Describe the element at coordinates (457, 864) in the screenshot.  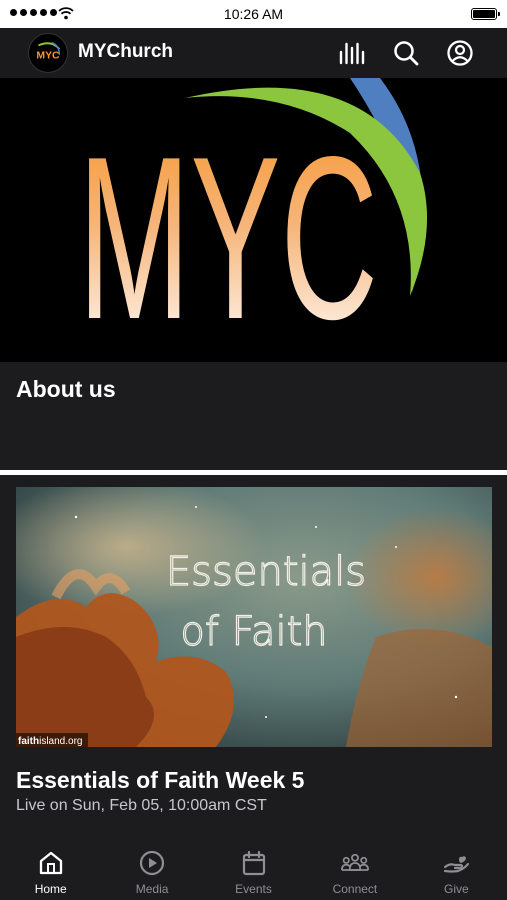
I see `hand-heart-icon` at that location.